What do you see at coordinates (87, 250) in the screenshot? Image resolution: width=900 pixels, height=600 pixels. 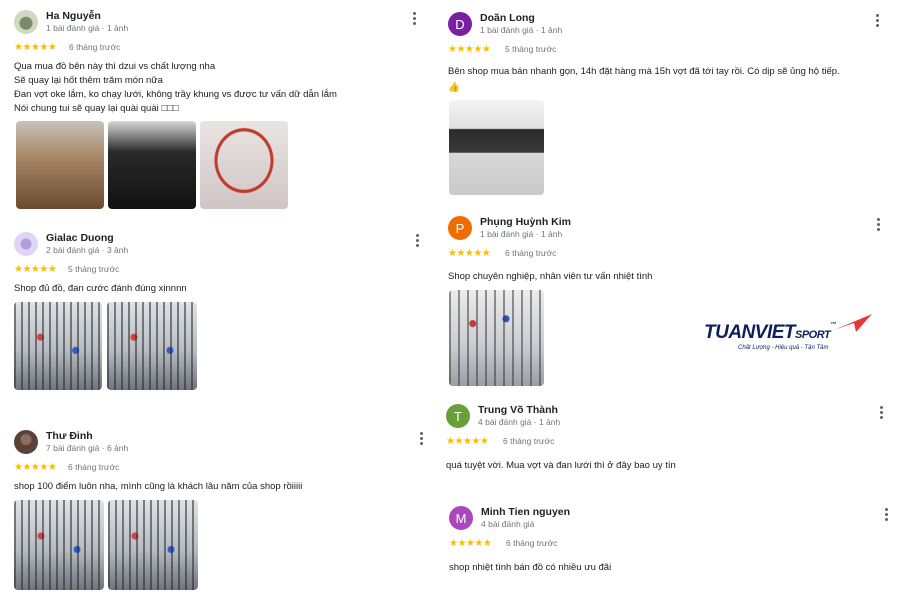 I see `reviewer-meta: 2 bài đánh giá · 3 ảnh` at bounding box center [87, 250].